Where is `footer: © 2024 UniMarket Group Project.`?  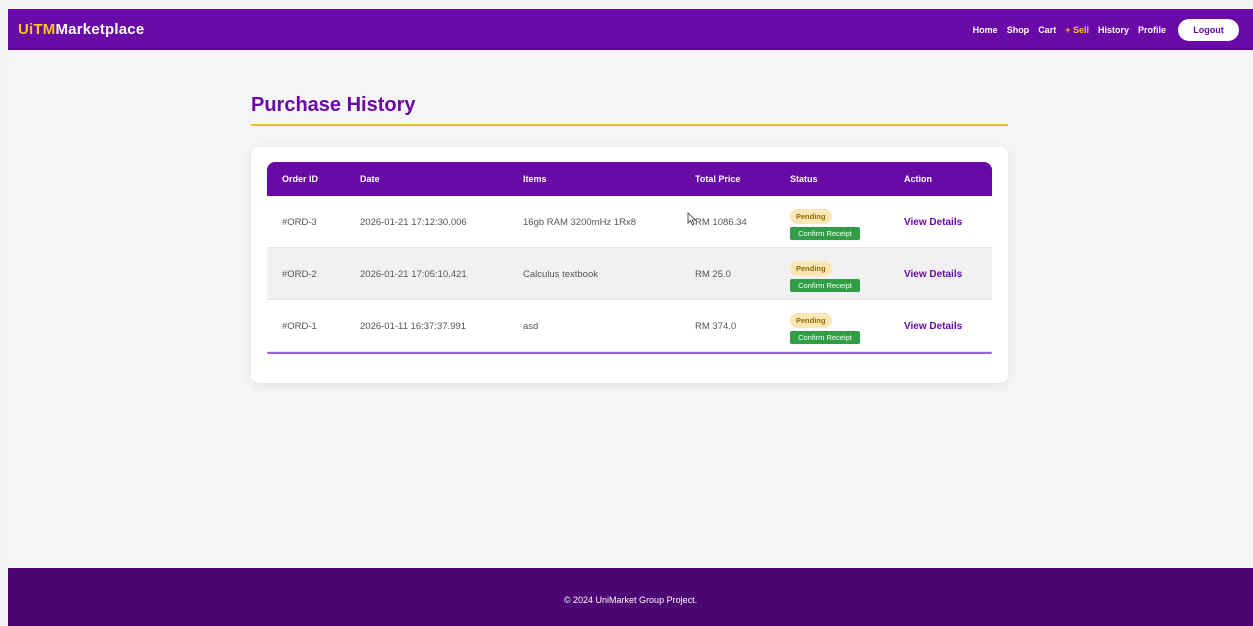
footer: © 2024 UniMarket Group Project. is located at coordinates (630, 597).